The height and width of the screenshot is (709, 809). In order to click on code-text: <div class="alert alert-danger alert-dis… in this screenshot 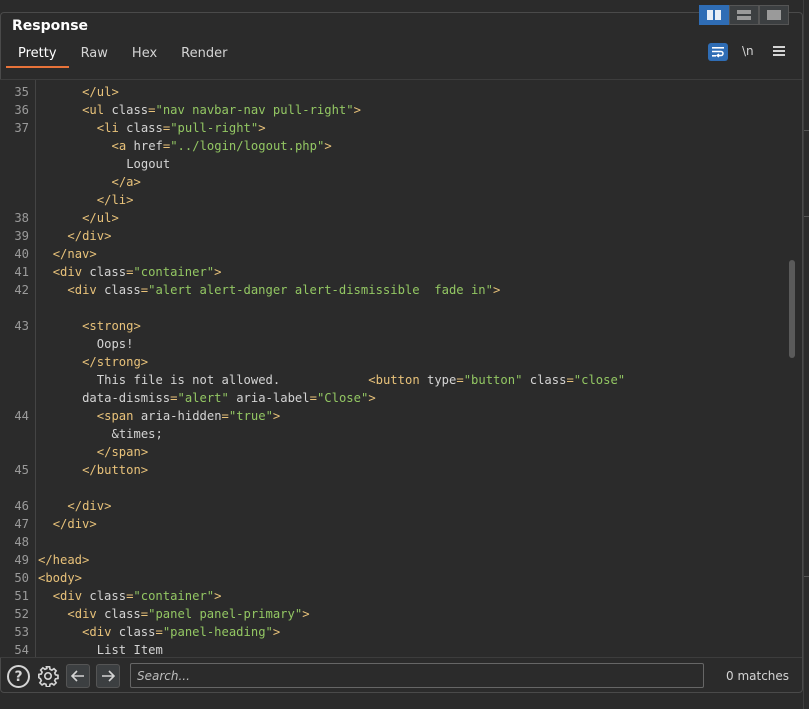, I will do `click(269, 290)`.